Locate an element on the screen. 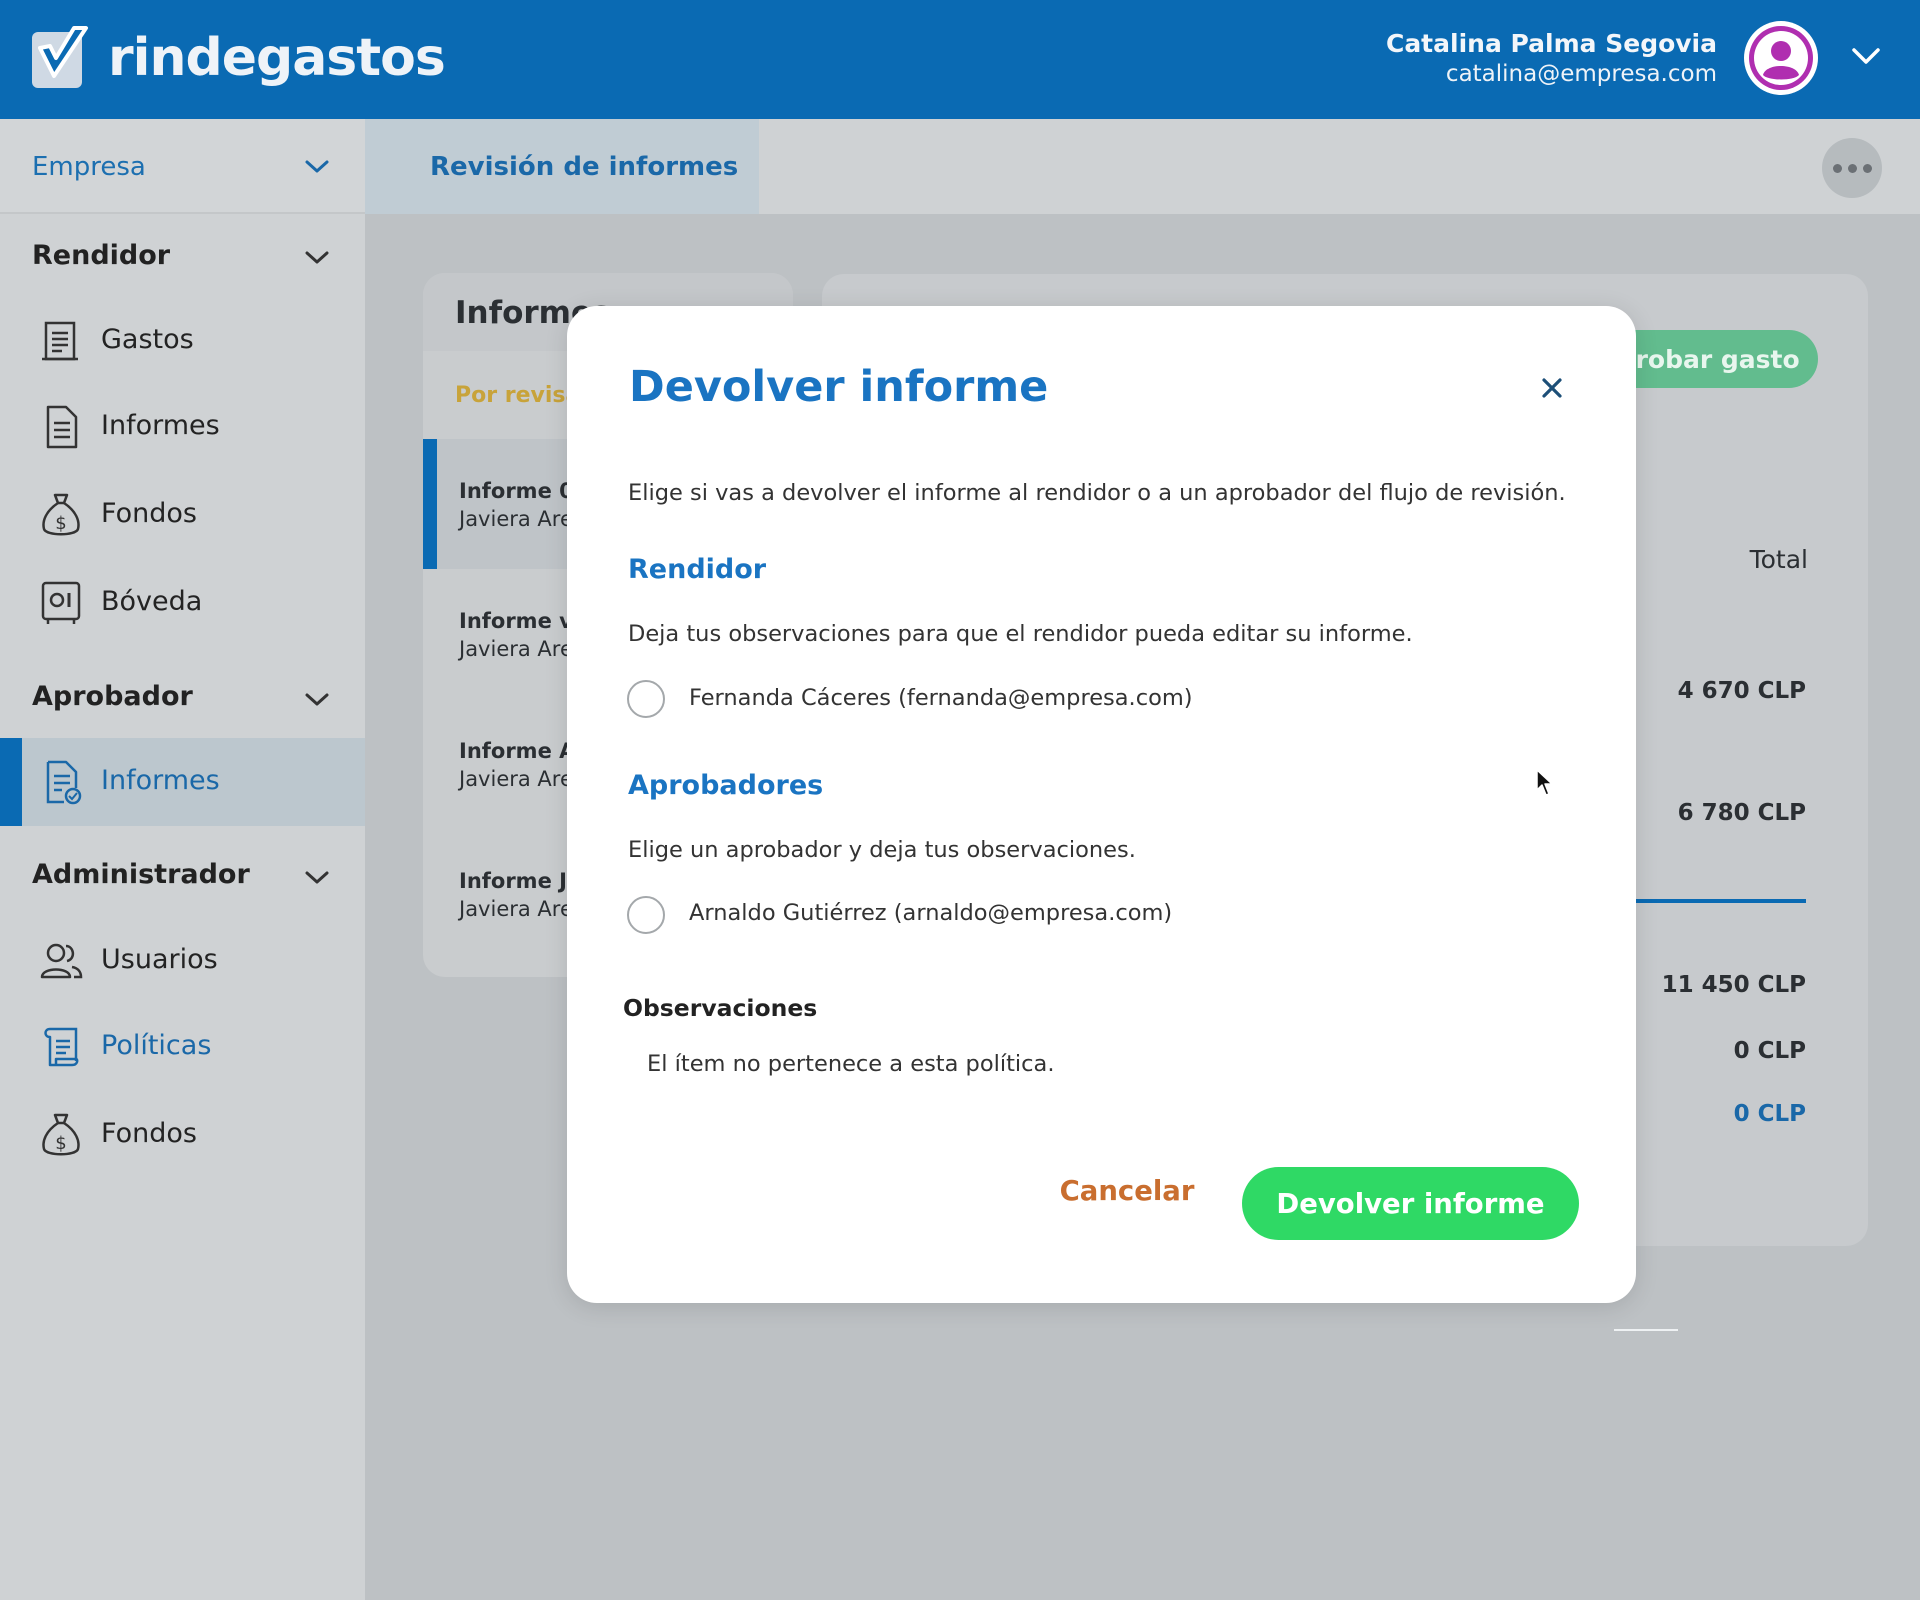  user-avatar-icon is located at coordinates (1781, 58).